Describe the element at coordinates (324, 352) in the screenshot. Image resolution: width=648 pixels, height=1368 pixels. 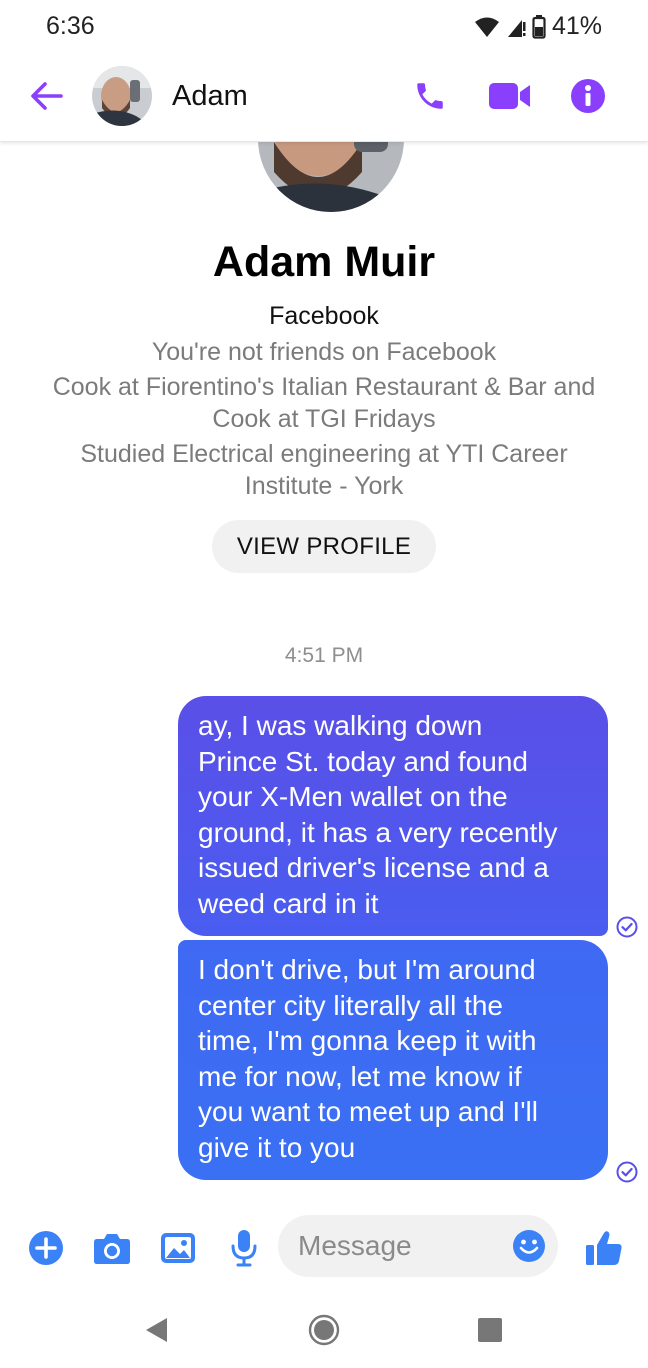
I see `friend-status: You're not friends on Facebook` at that location.